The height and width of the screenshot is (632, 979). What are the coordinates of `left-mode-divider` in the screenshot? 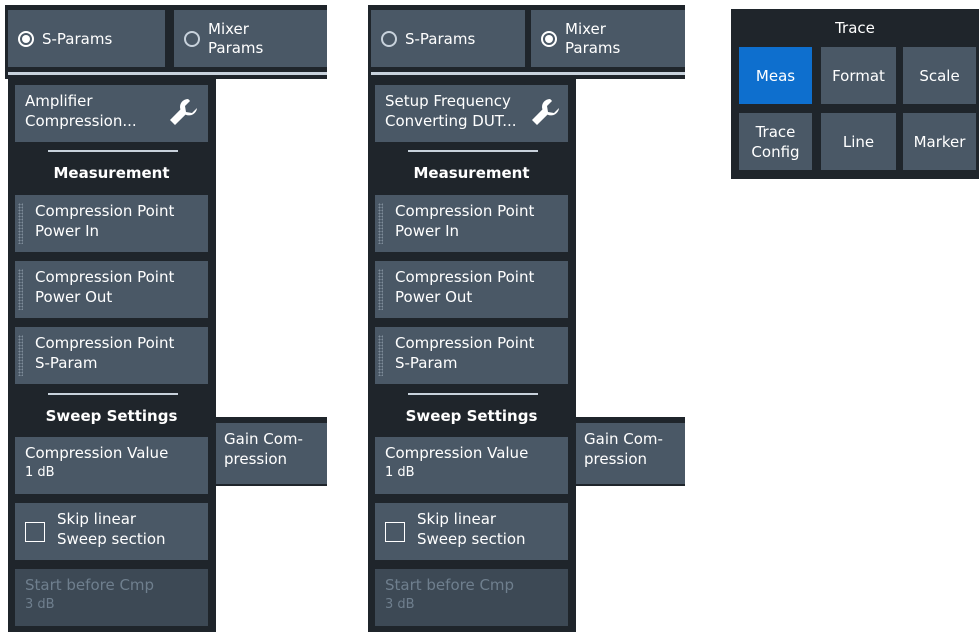 It's located at (167, 73).